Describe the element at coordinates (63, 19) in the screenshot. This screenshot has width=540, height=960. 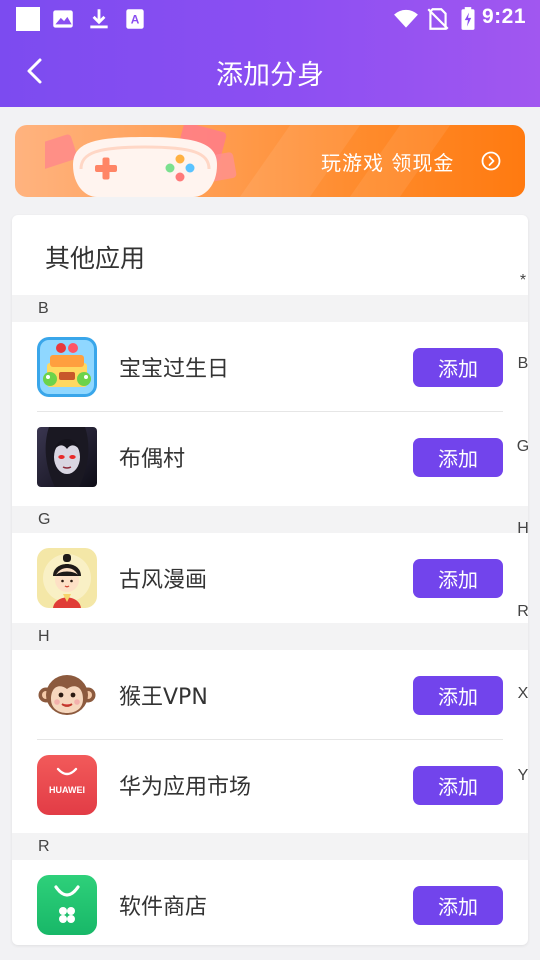
I see `image-icon` at that location.